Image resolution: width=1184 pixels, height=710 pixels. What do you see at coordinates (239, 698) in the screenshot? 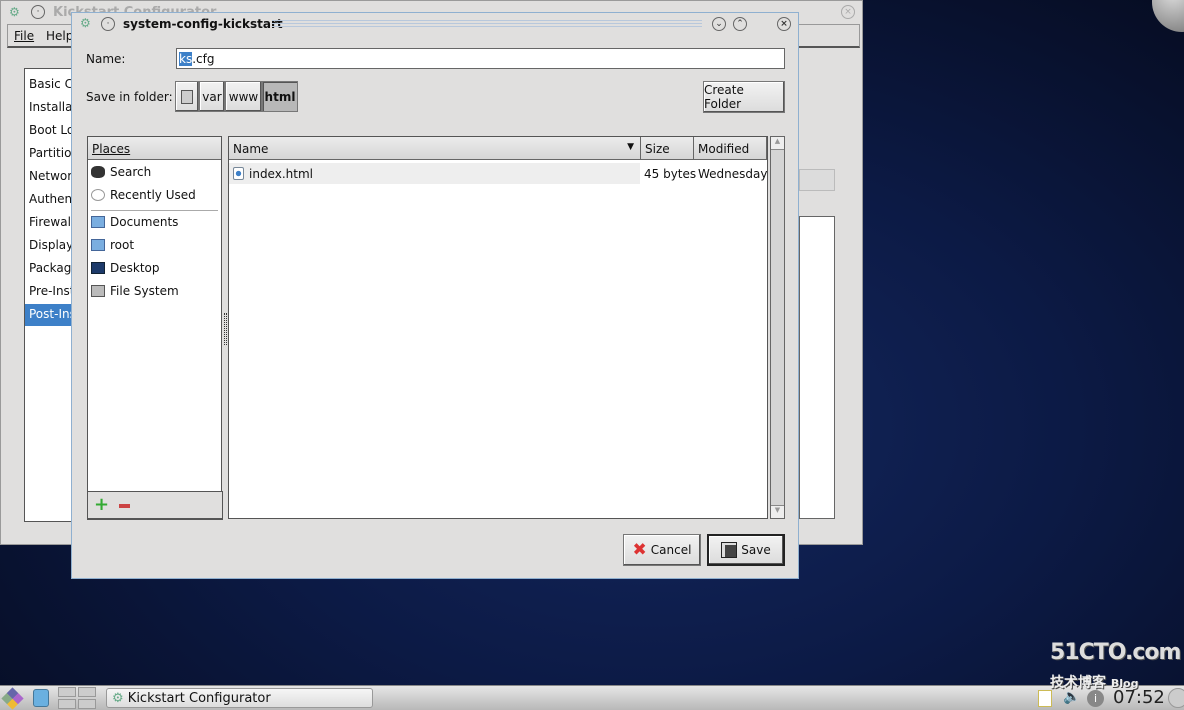
I see `task-button-kickstart: ⚙ Kickstart Configurator` at bounding box center [239, 698].